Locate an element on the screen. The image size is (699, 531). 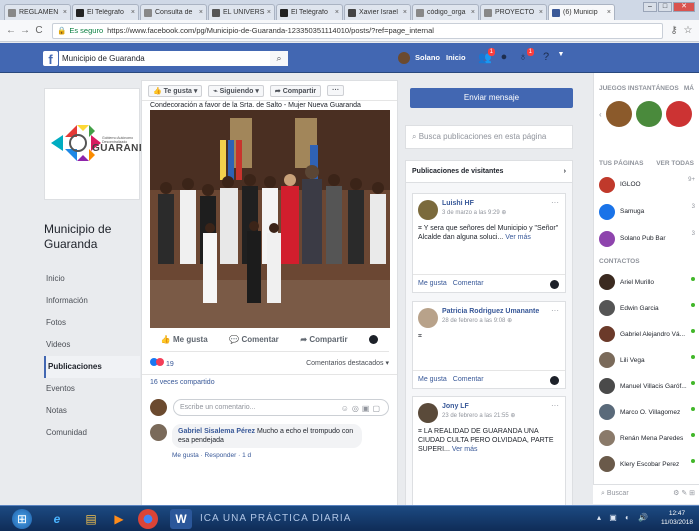
browser-tab: Consulta de × is located at coordinates (173, 12).